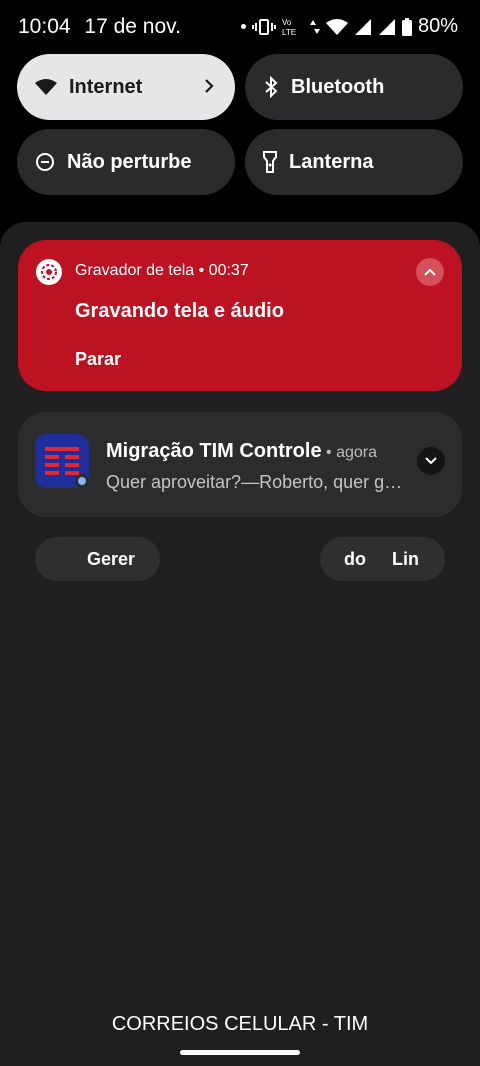 The image size is (480, 1066). What do you see at coordinates (349, 452) in the screenshot?
I see `notification-time: • agora` at bounding box center [349, 452].